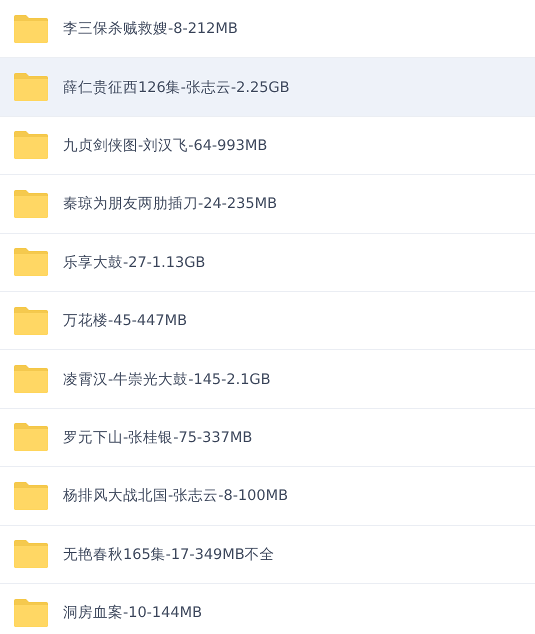  I want to click on folder-name: 无艳春秋165集-17-349MB不全, so click(169, 555).